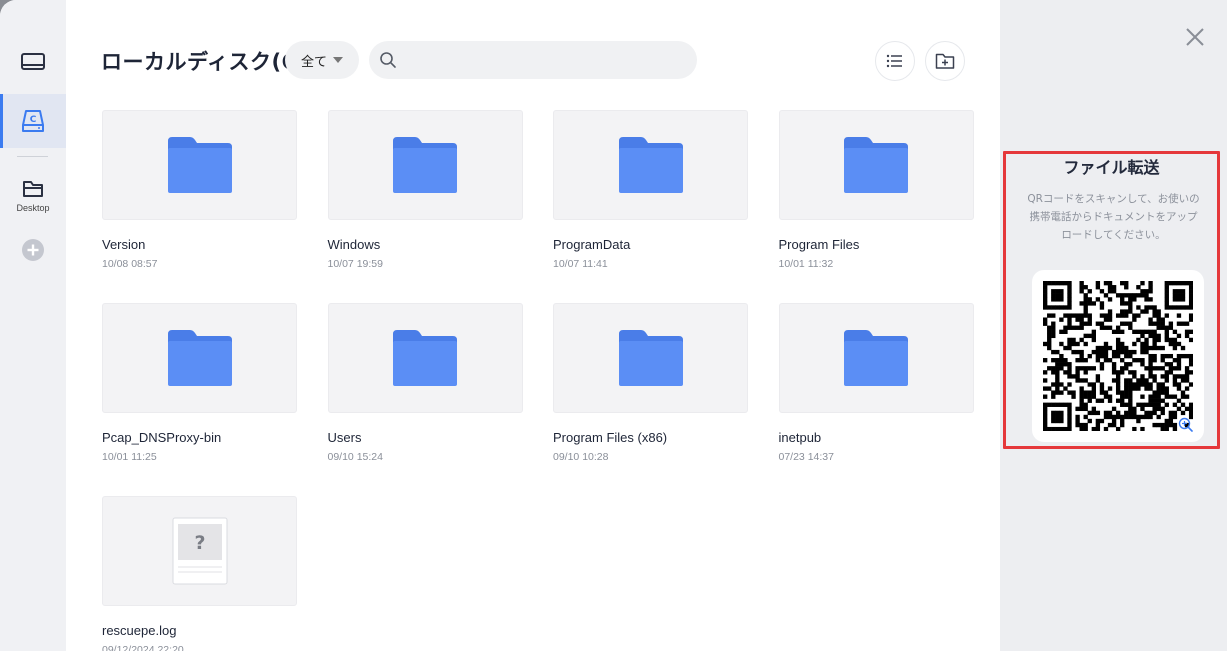  What do you see at coordinates (355, 457) in the screenshot?
I see `file-date: 09/10 15:24` at bounding box center [355, 457].